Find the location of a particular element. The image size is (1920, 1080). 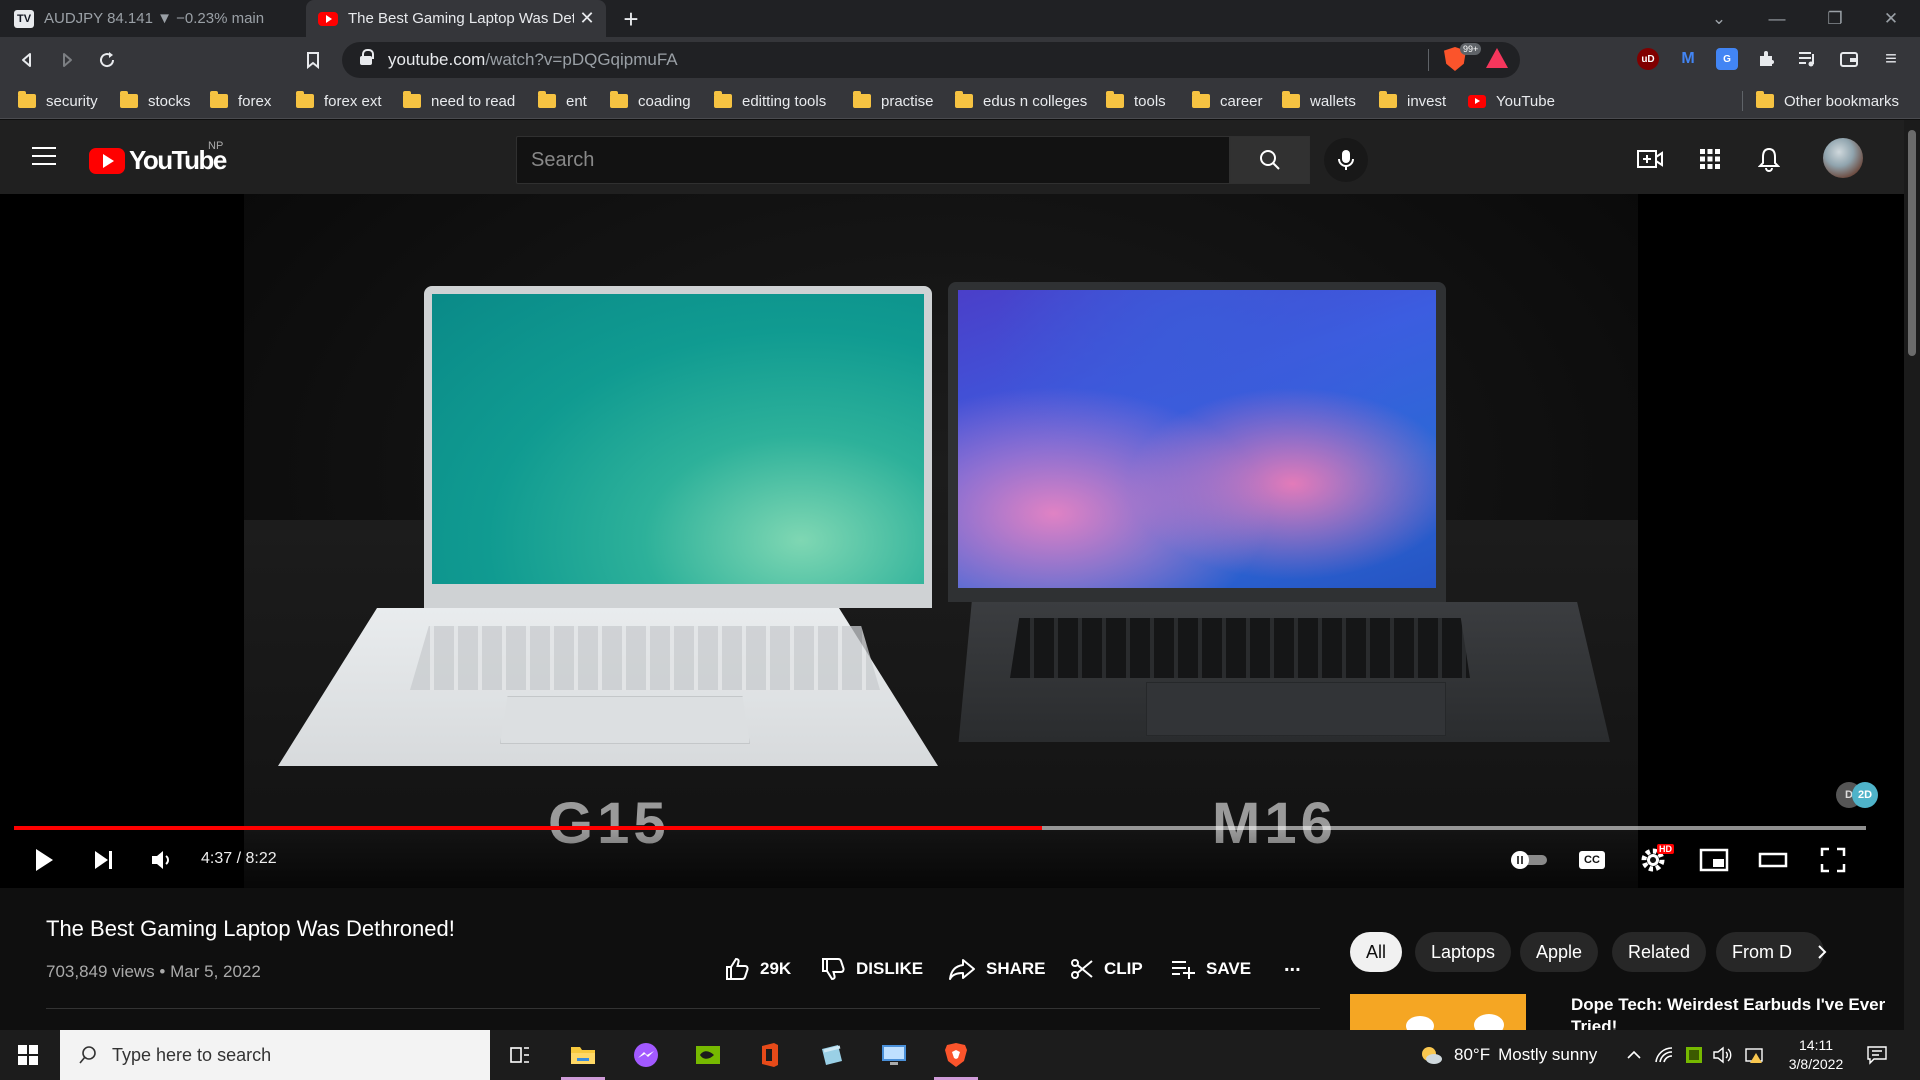

clip-button: CLIP is located at coordinates (1106, 969).